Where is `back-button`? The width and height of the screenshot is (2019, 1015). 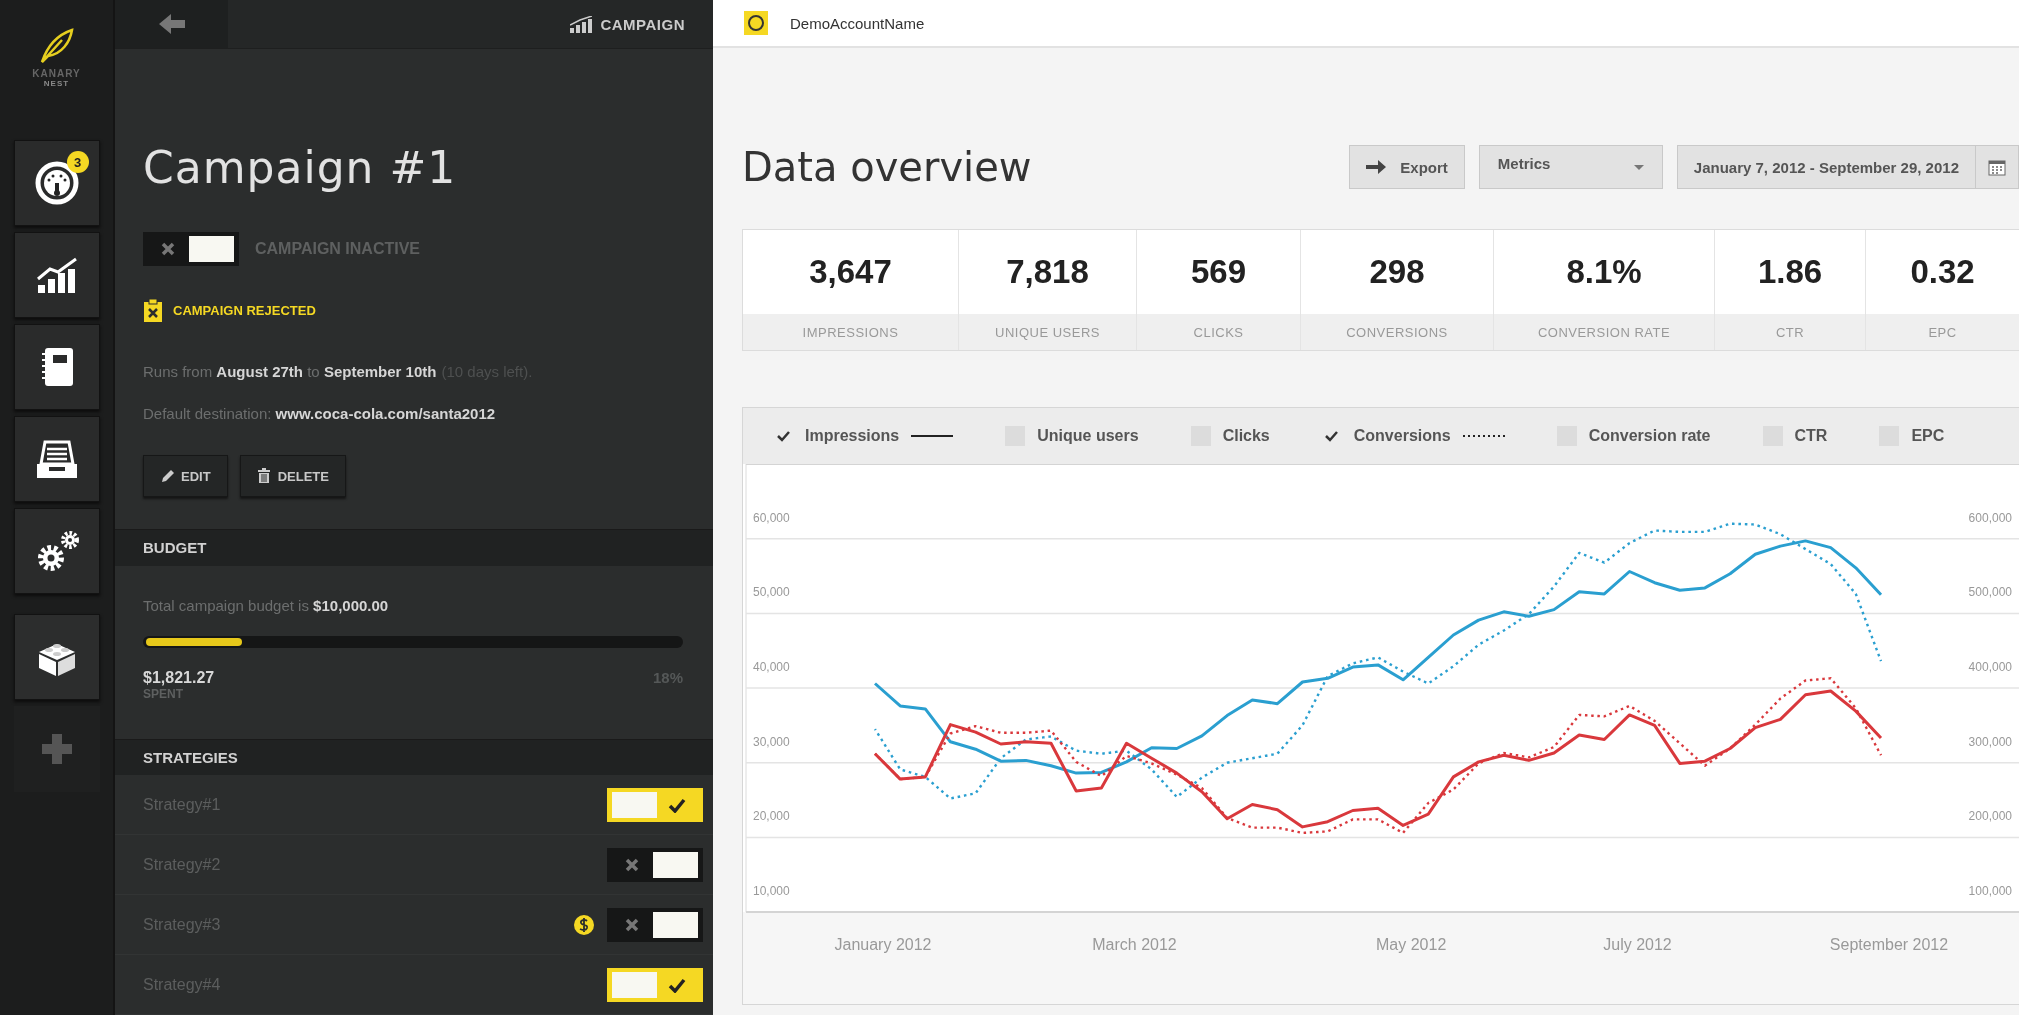
back-button is located at coordinates (171, 24).